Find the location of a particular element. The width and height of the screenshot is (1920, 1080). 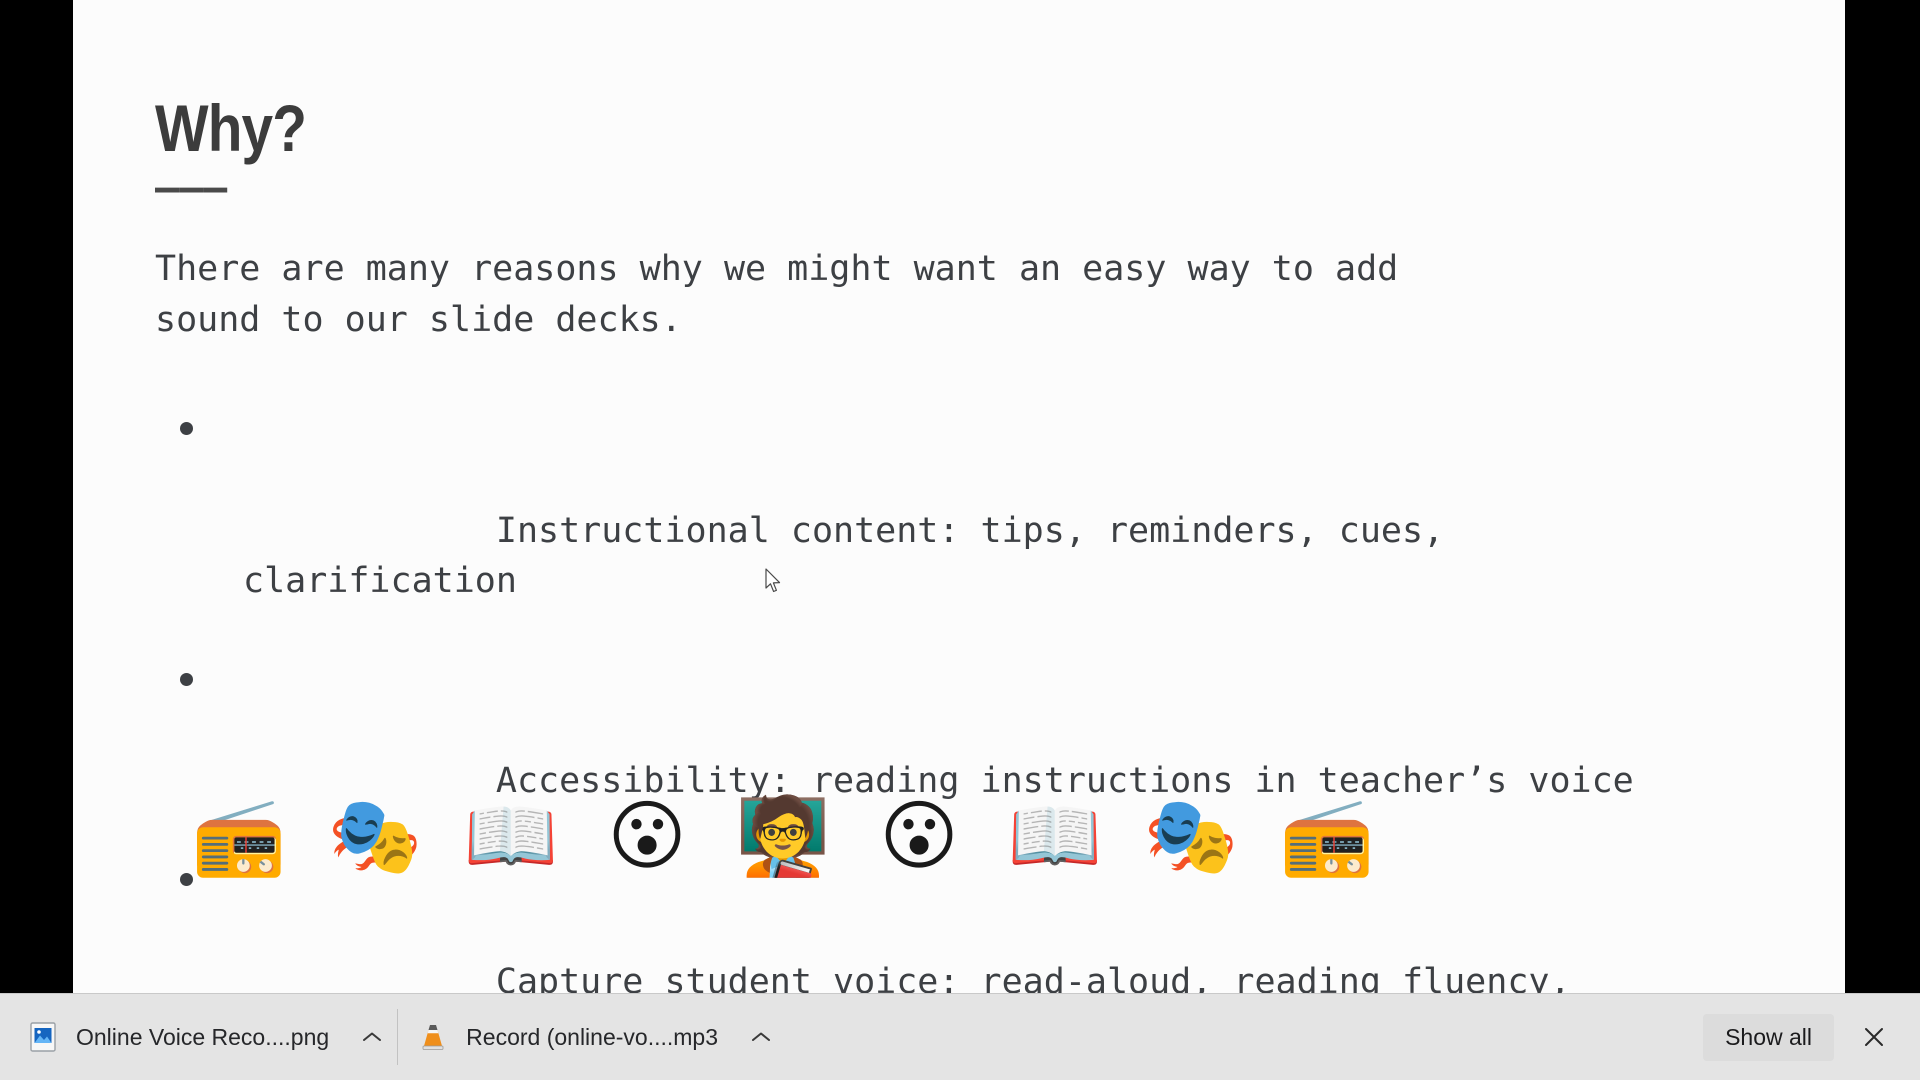

download-item-separator is located at coordinates (398, 1037).